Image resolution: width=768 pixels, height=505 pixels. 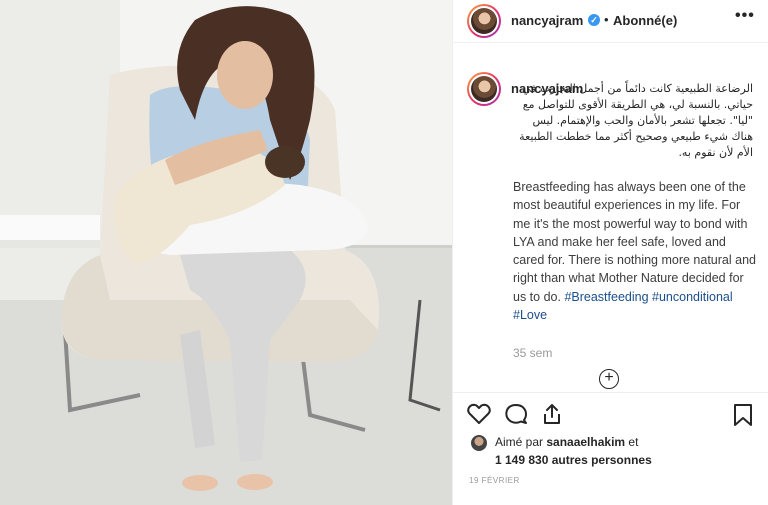 What do you see at coordinates (609, 379) in the screenshot?
I see `load-more-comments-icon: +` at bounding box center [609, 379].